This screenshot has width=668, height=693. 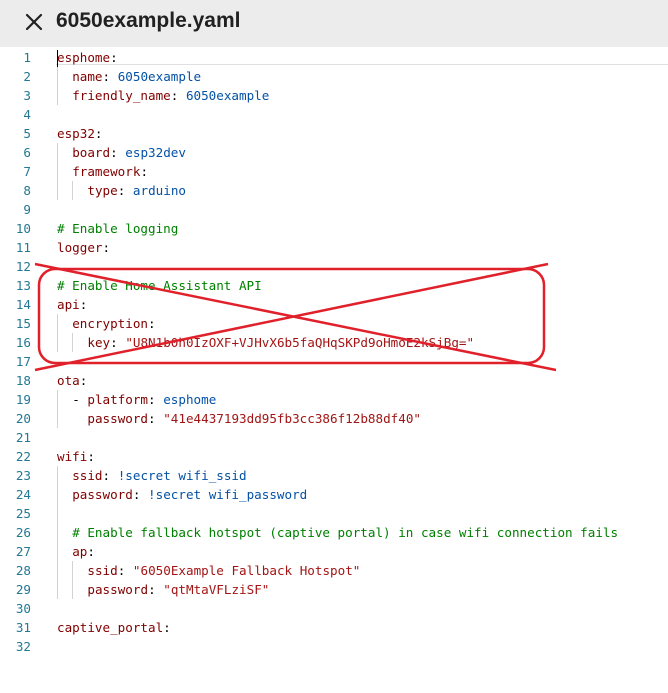 What do you see at coordinates (189, 494) in the screenshot?
I see `line-content: password: !secret wifi_password` at bounding box center [189, 494].